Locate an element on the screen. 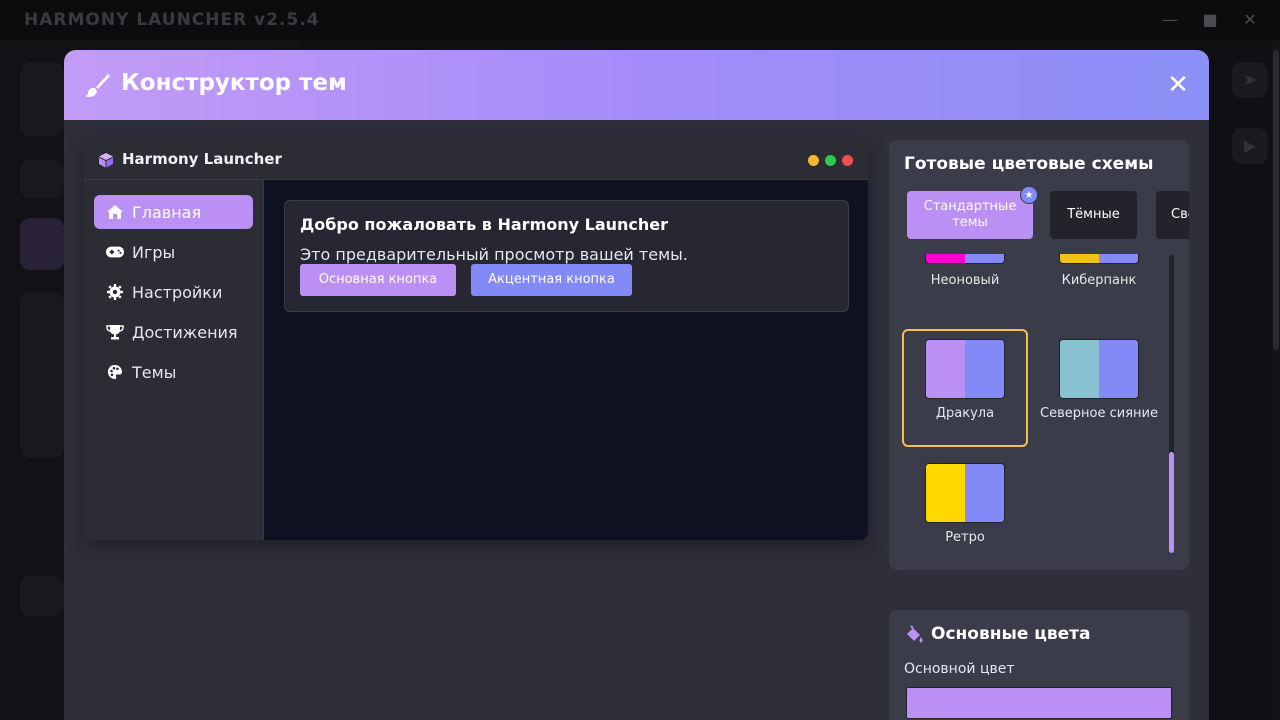 Image resolution: width=1280 pixels, height=720 pixels. scheme-item-neon: Неоновый is located at coordinates (965, 279).